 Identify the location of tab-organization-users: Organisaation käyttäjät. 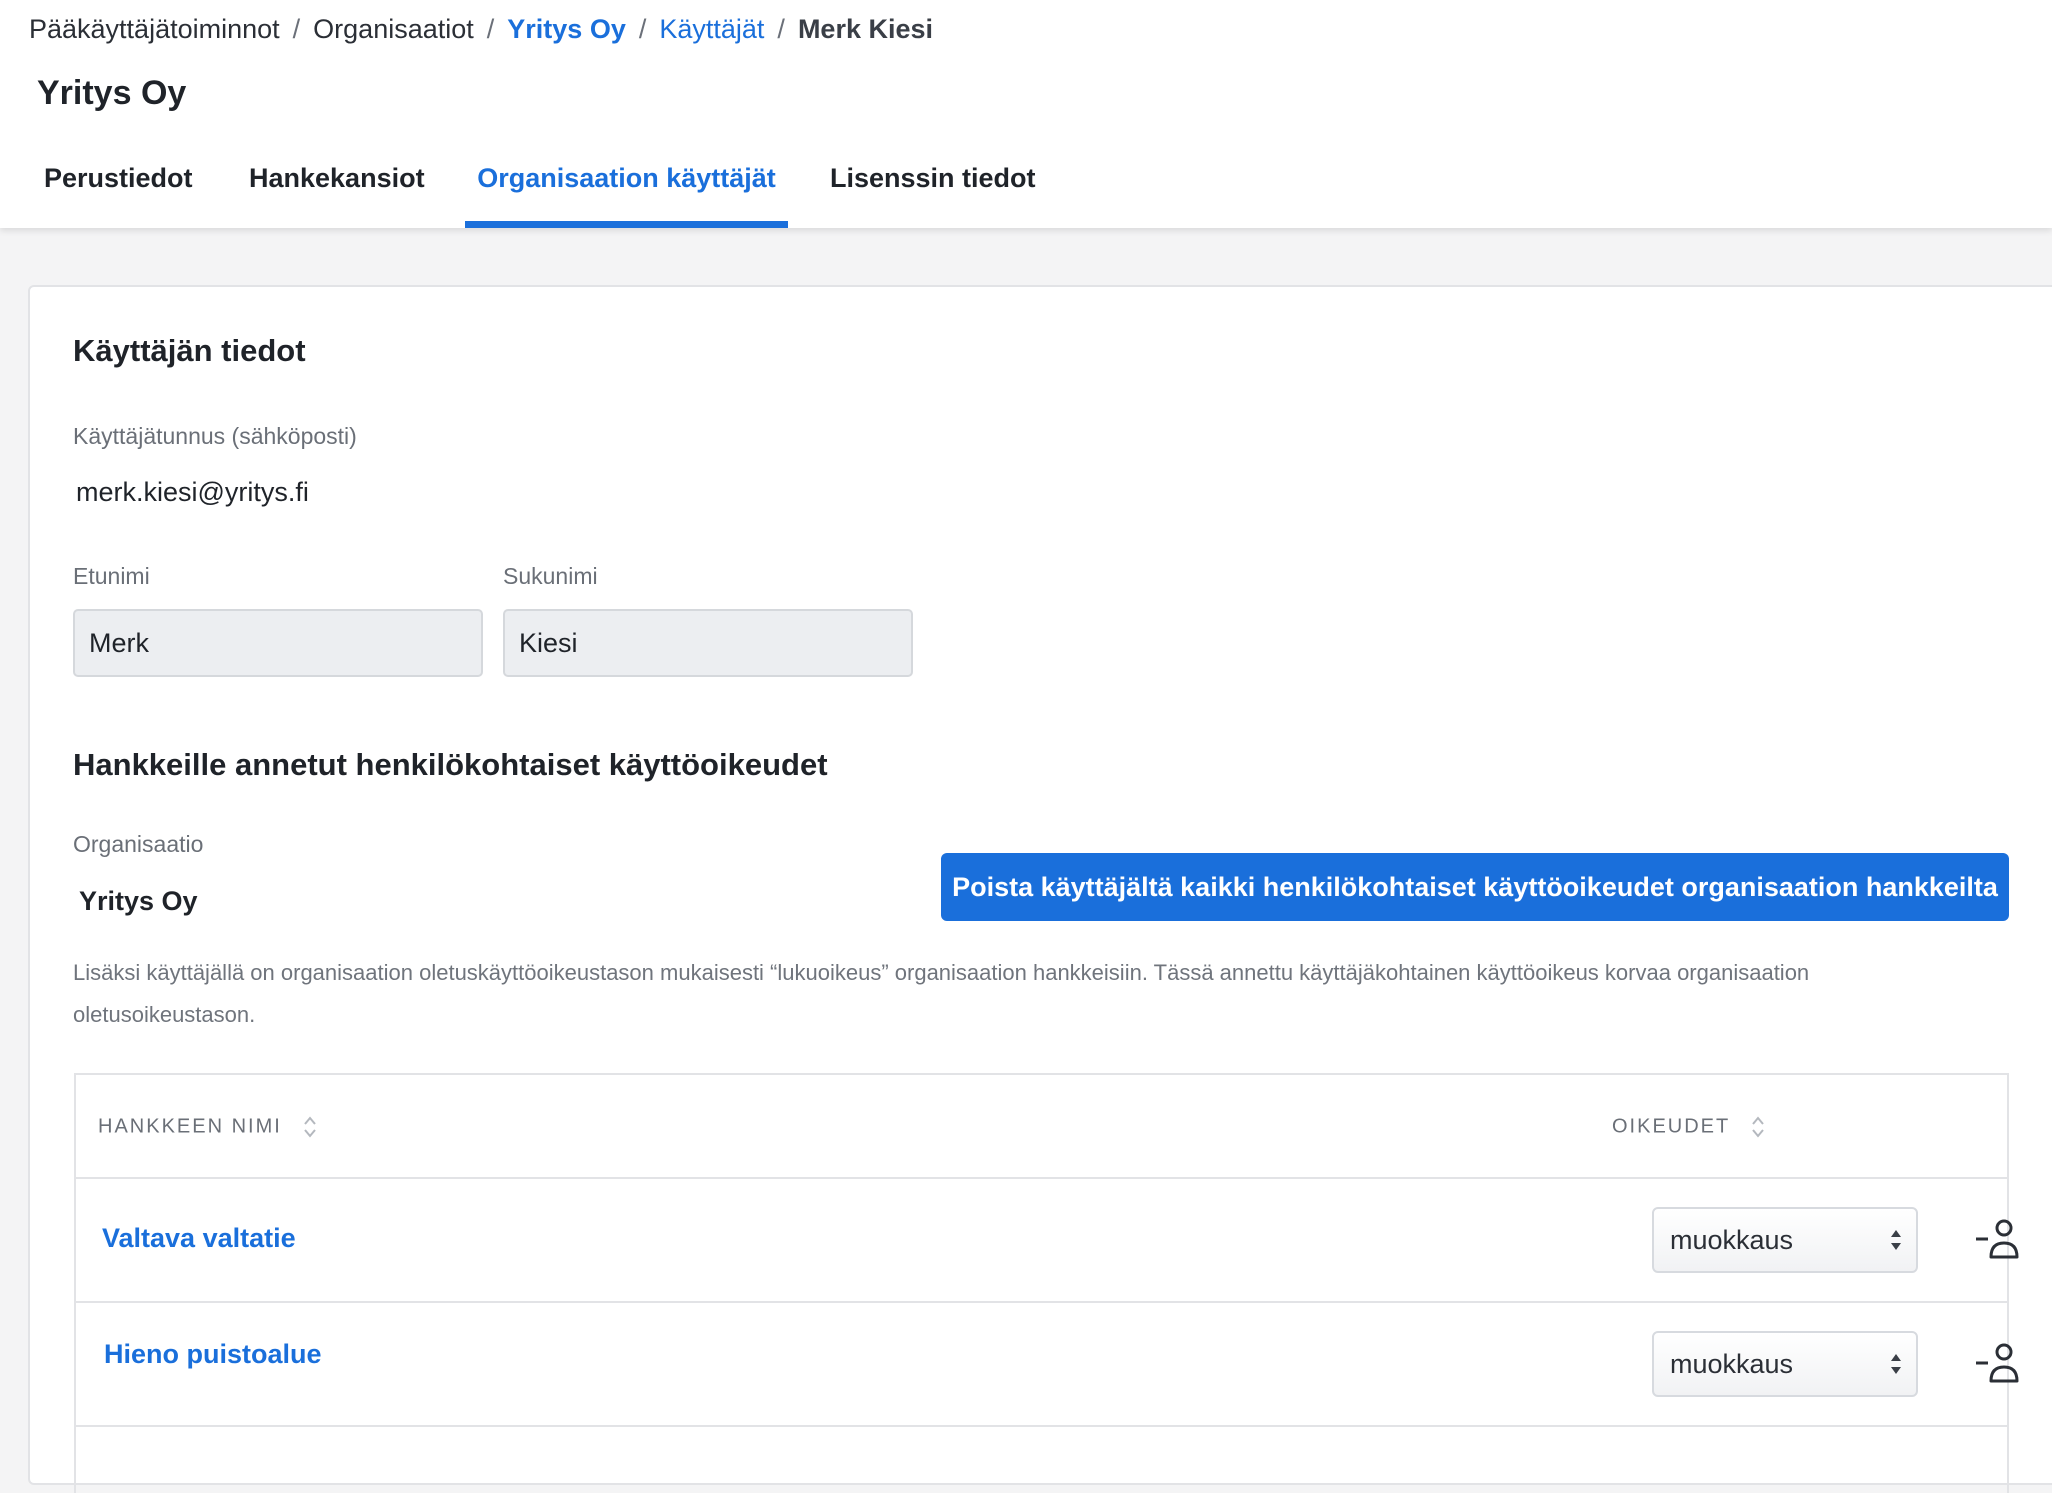
(626, 192).